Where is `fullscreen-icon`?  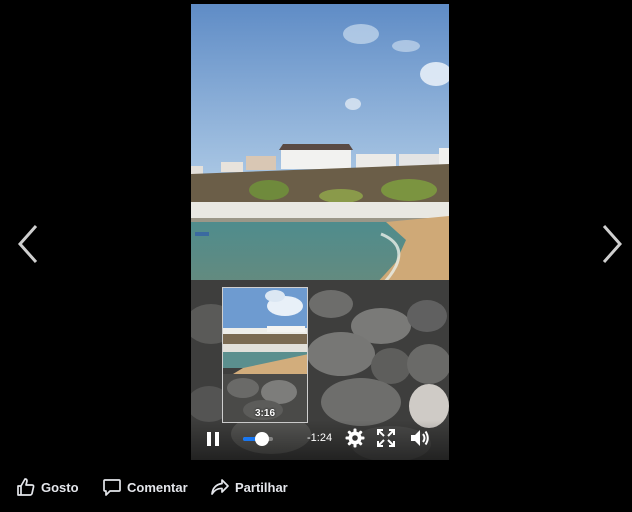
fullscreen-icon is located at coordinates (386, 438).